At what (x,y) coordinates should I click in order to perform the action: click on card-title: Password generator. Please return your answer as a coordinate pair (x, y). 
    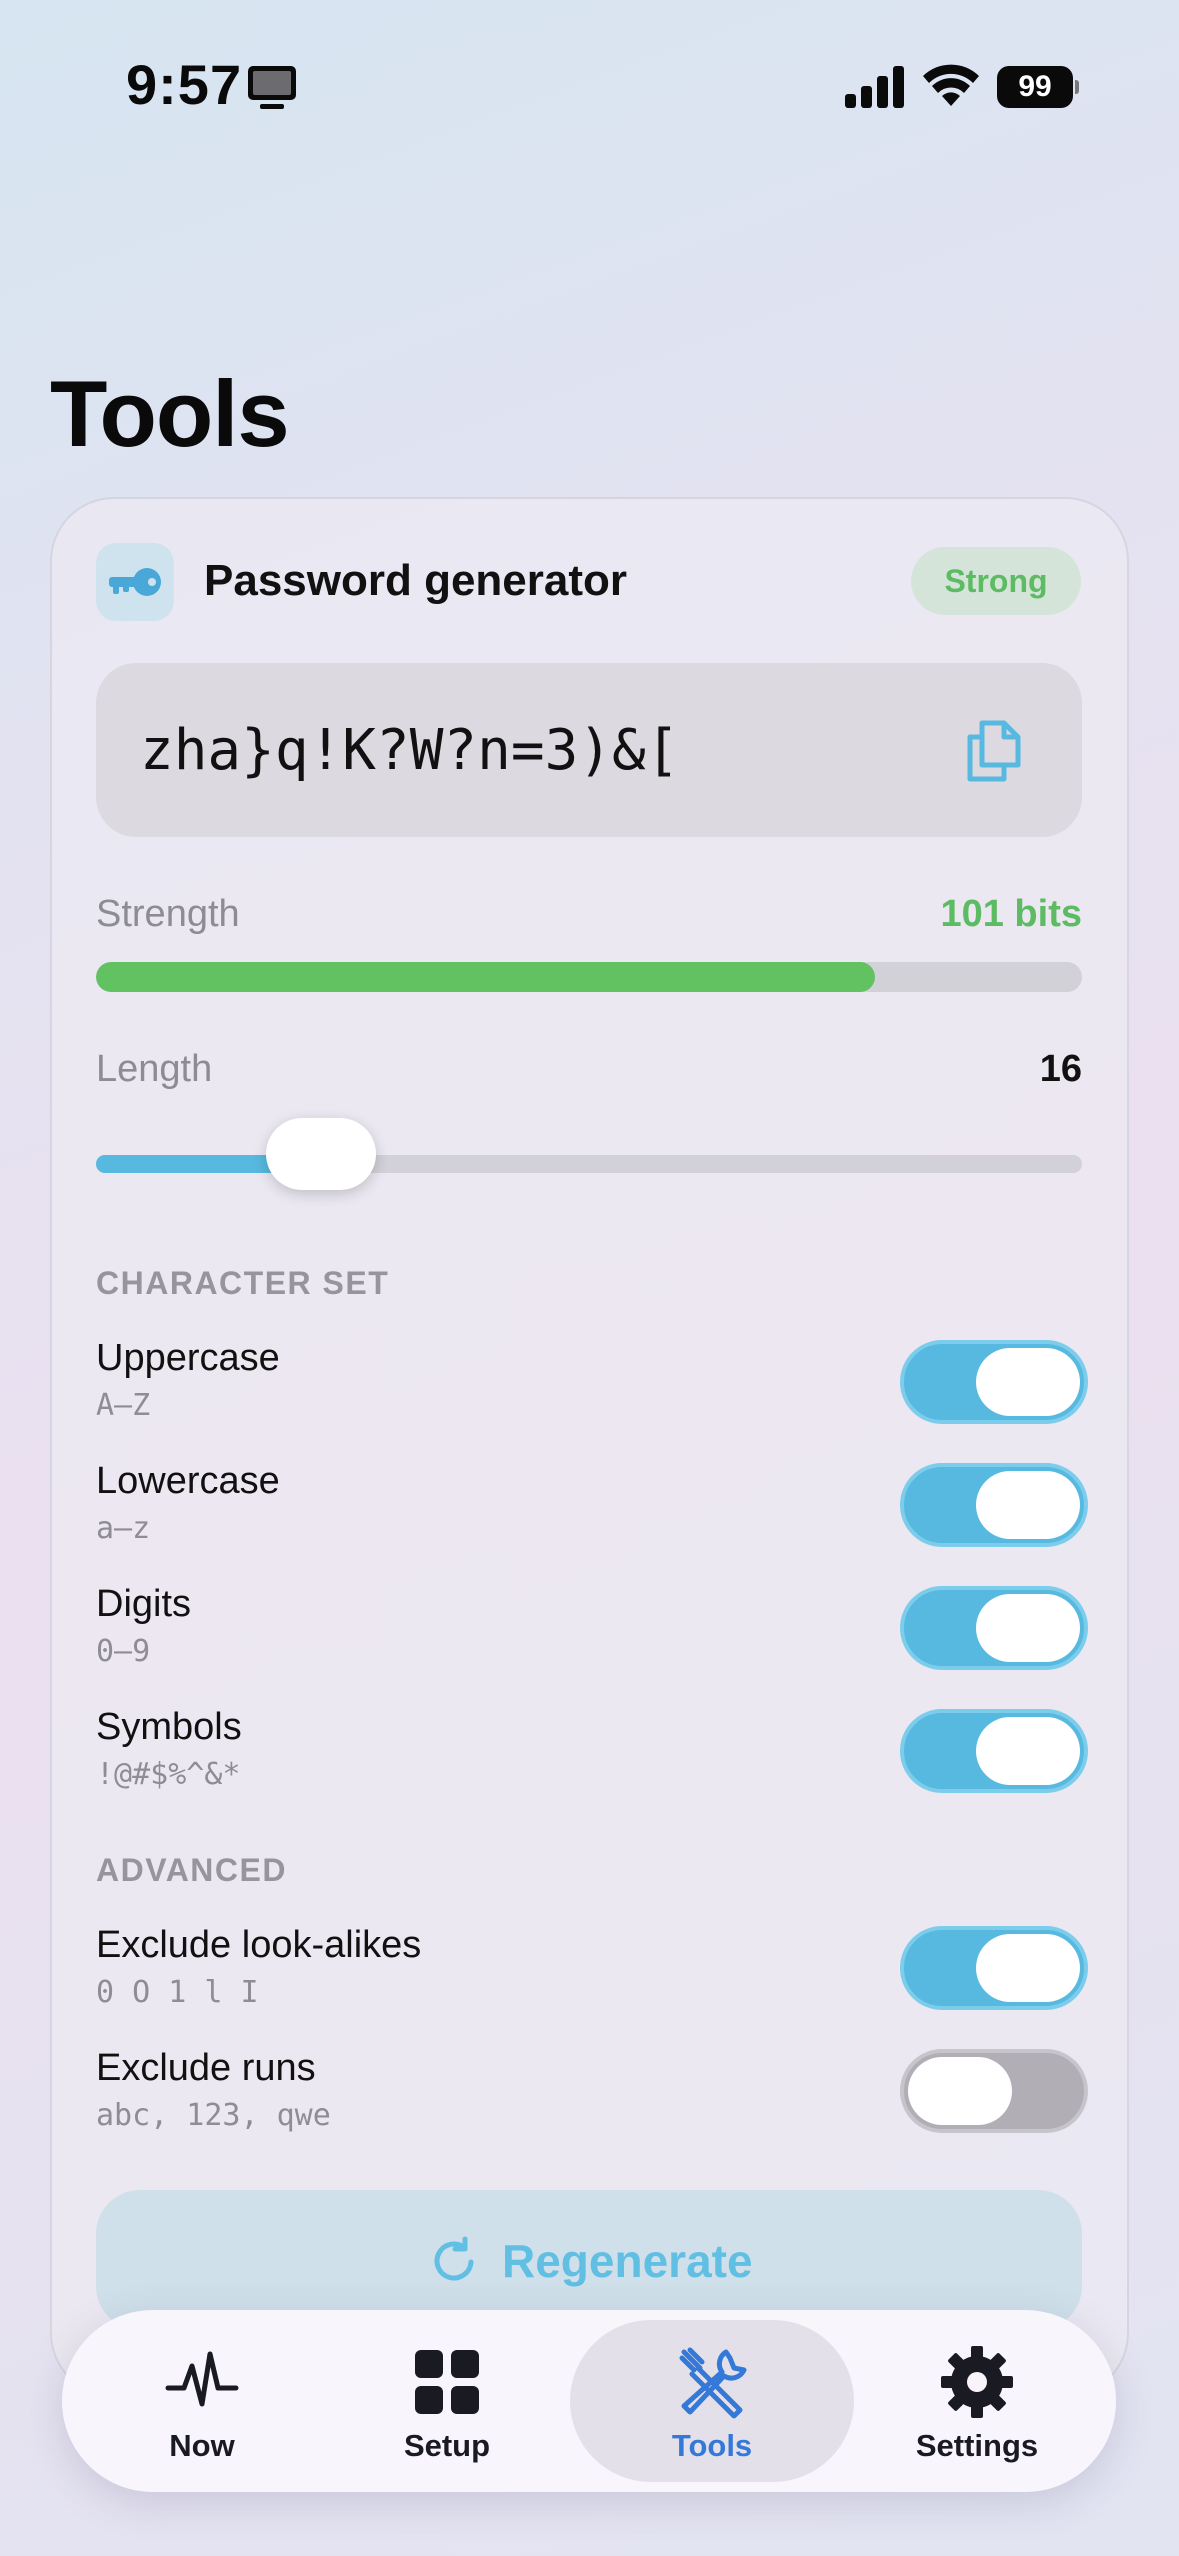
    Looking at the image, I should click on (416, 580).